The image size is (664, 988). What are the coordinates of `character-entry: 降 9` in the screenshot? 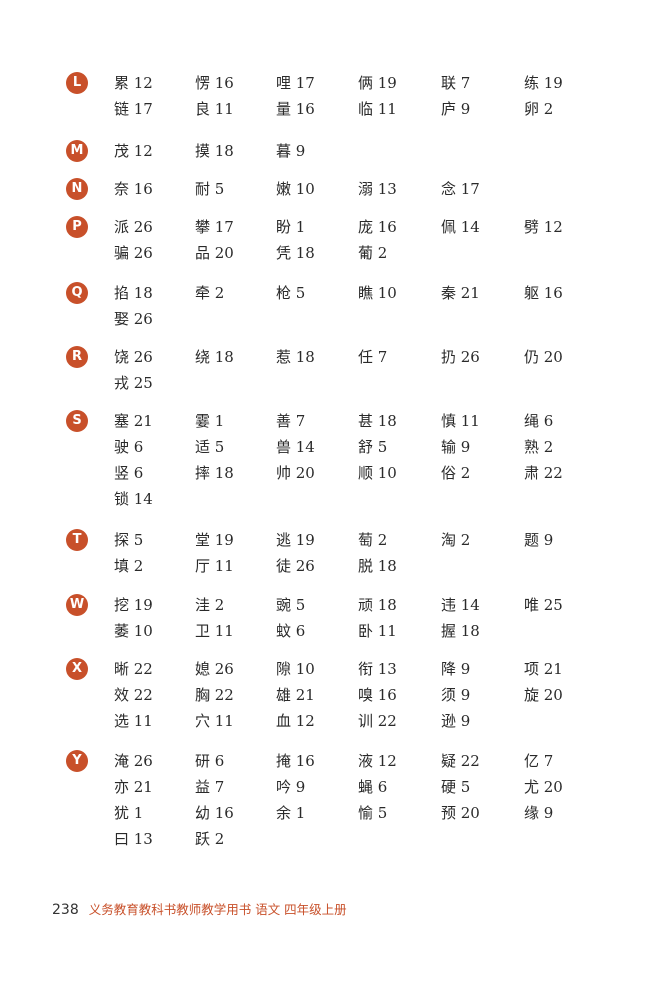 It's located at (456, 669).